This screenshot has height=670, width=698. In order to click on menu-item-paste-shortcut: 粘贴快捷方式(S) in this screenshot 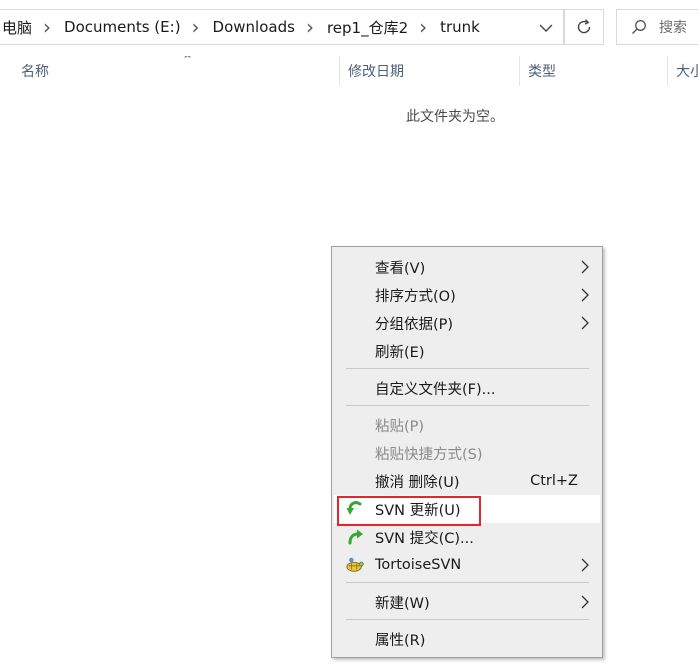, I will do `click(467, 453)`.